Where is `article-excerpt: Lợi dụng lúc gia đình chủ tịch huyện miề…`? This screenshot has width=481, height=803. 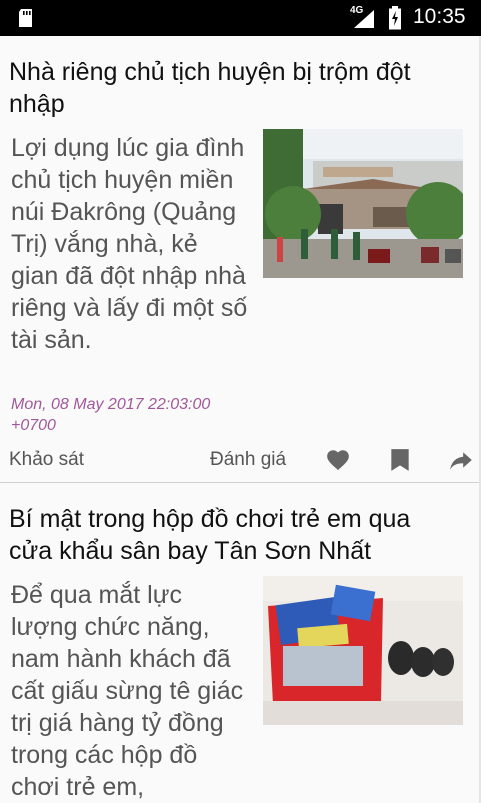 article-excerpt: Lợi dụng lúc gia đình chủ tịch huyện miề… is located at coordinates (129, 244).